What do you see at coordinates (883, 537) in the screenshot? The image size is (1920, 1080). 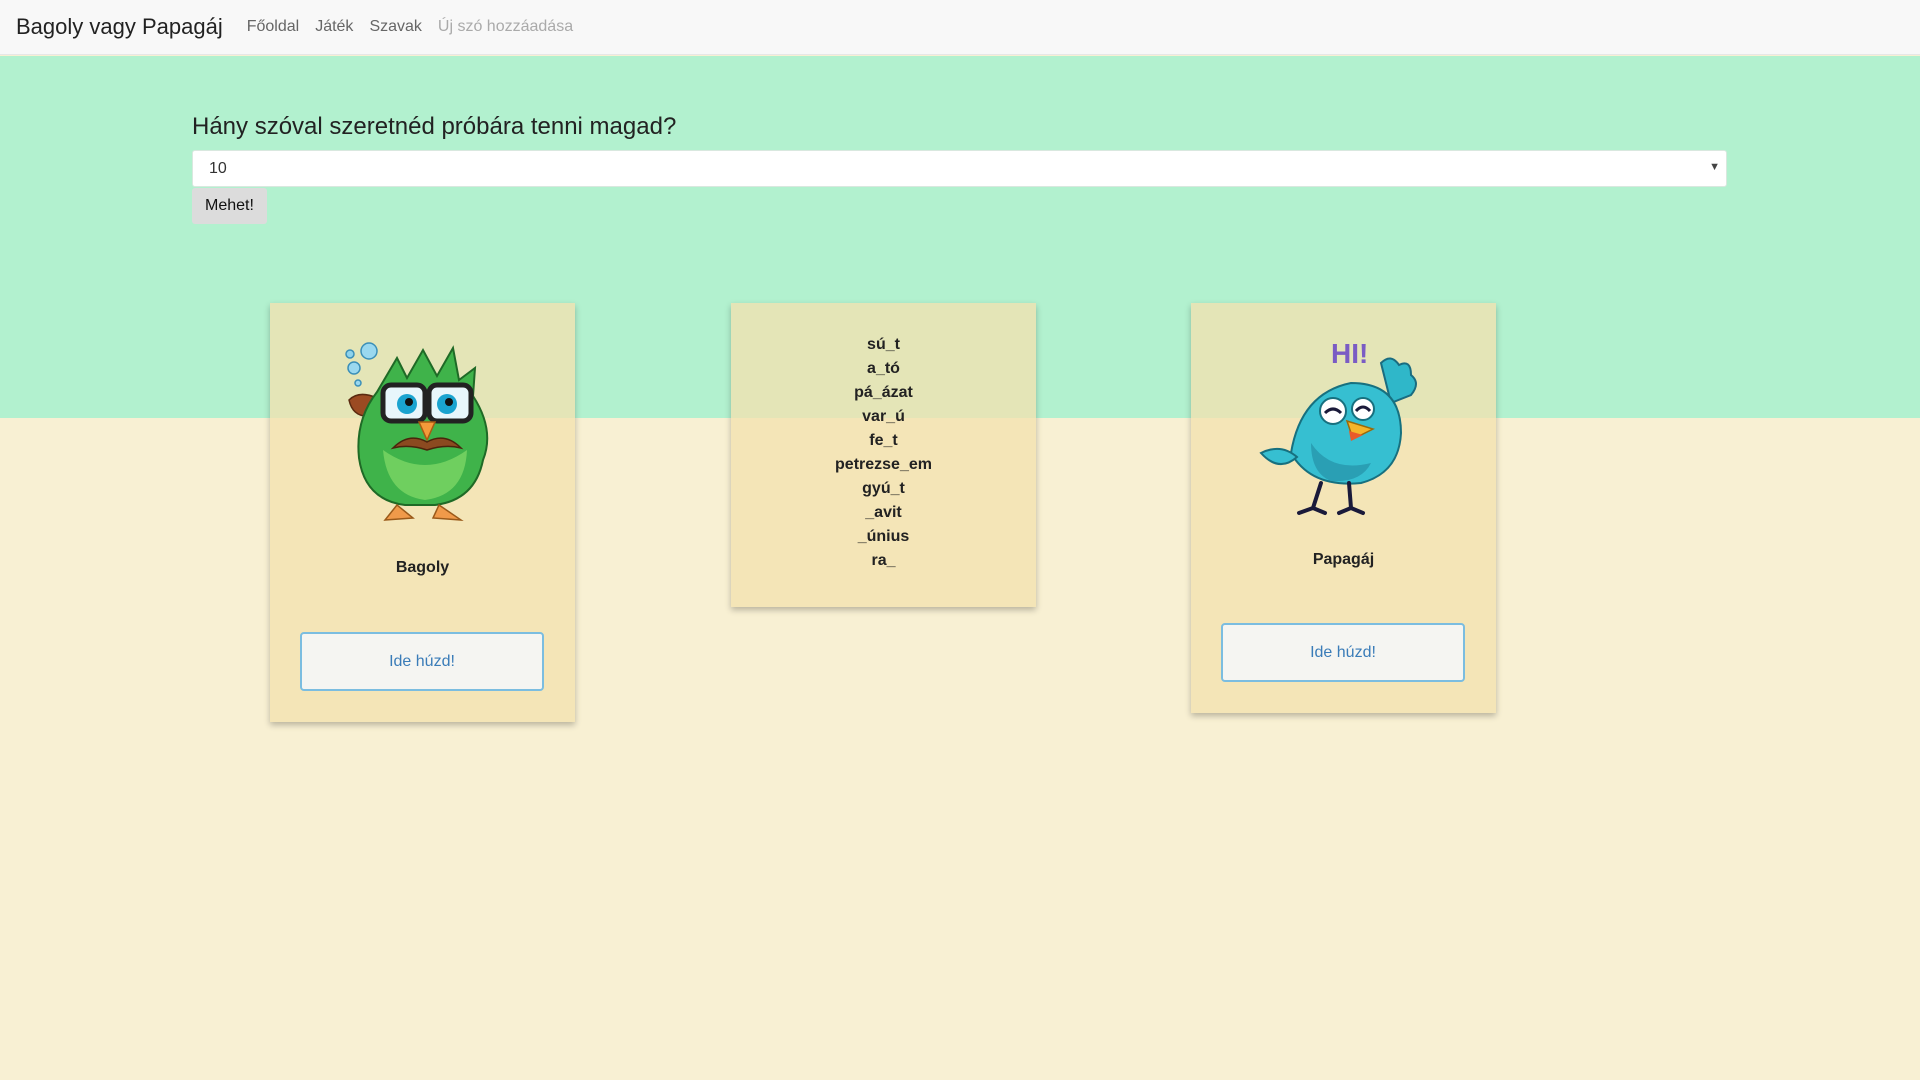 I see `word-item: _únius` at bounding box center [883, 537].